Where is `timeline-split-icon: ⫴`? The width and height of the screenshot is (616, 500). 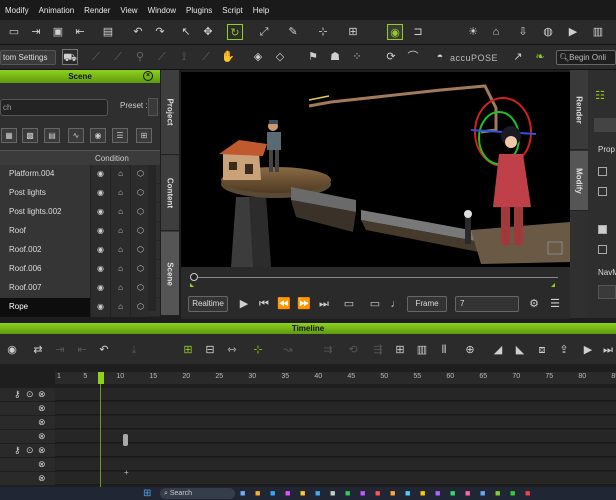
timeline-split-icon: ⫴ is located at coordinates (444, 350).